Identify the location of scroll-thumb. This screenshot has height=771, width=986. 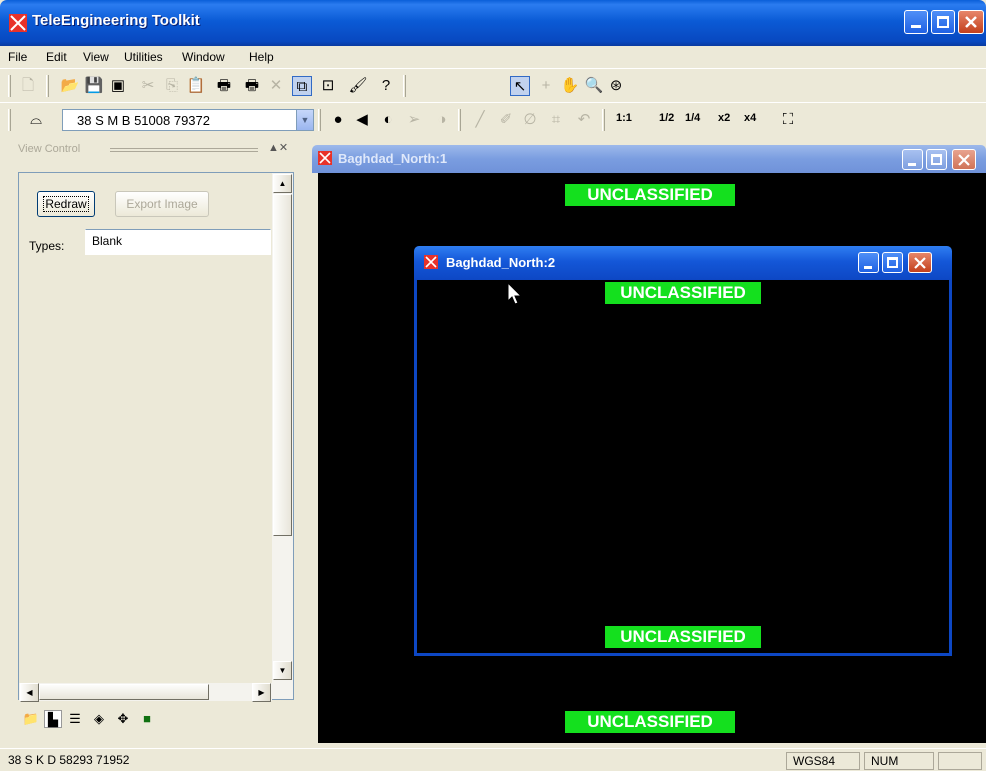
(282, 365).